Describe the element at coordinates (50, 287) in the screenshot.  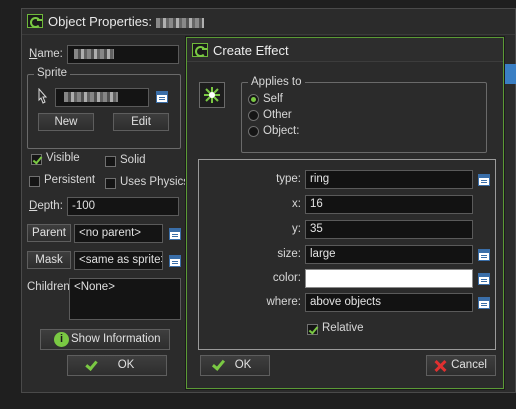
I see `children-label: Children:` at that location.